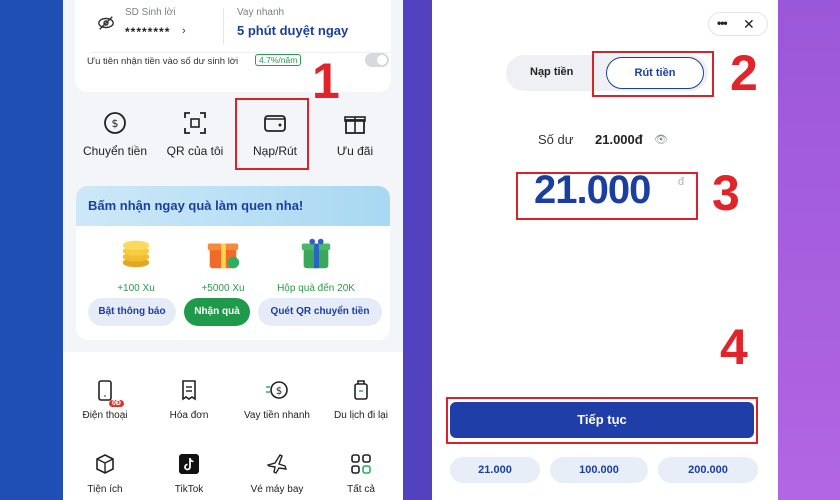 The height and width of the screenshot is (500, 840). Describe the element at coordinates (278, 60) in the screenshot. I see `rate-badge: 4.7%/năm` at that location.